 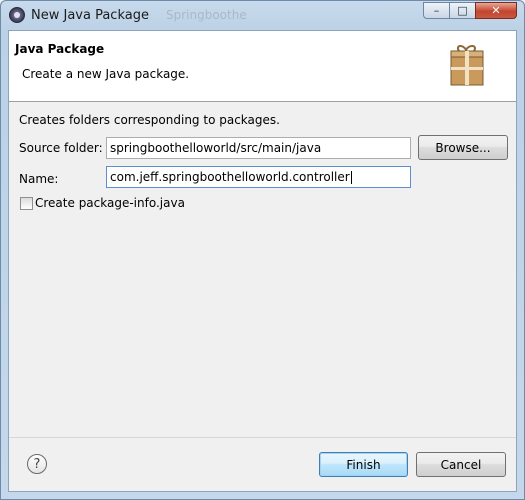 I want to click on text-caret, so click(x=351, y=177).